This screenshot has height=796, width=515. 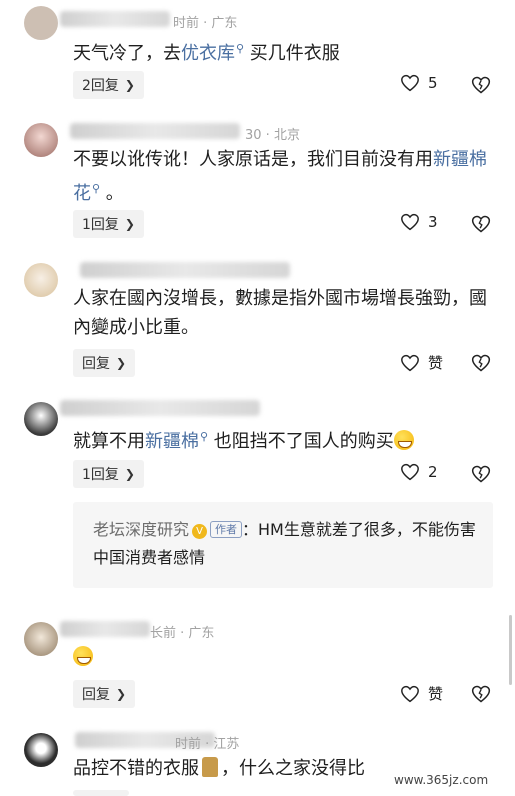 I want to click on like-button: 5, so click(x=419, y=83).